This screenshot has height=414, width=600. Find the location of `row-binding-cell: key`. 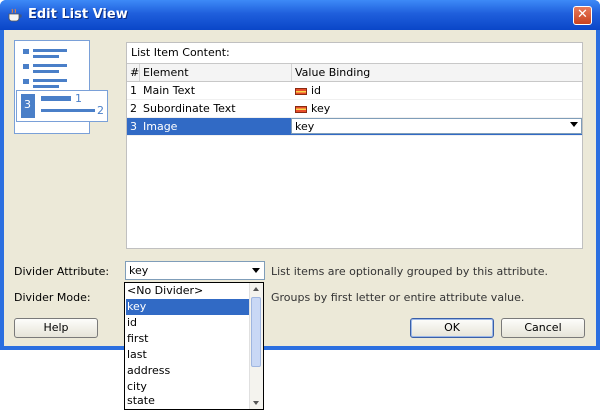

row-binding-cell: key is located at coordinates (312, 108).